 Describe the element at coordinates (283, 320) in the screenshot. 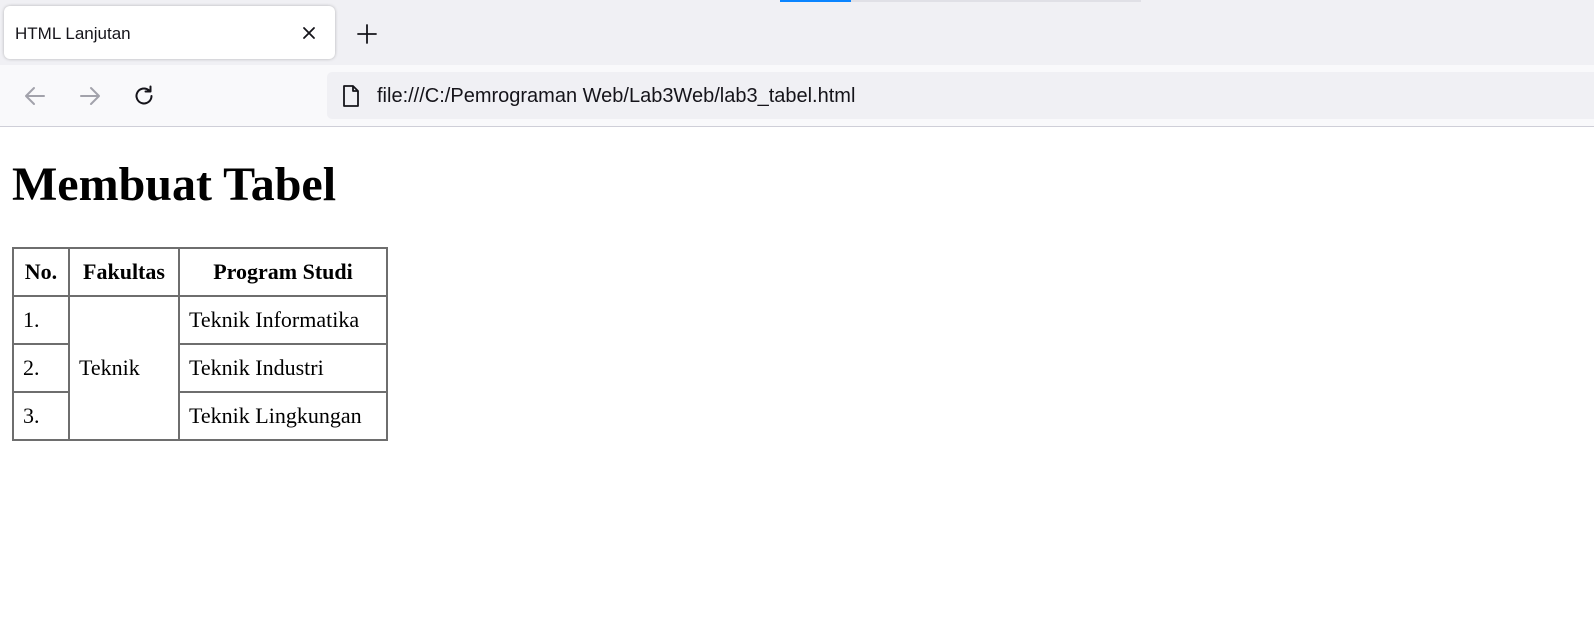

I see `cell-program-studi: Teknik Informatika` at that location.